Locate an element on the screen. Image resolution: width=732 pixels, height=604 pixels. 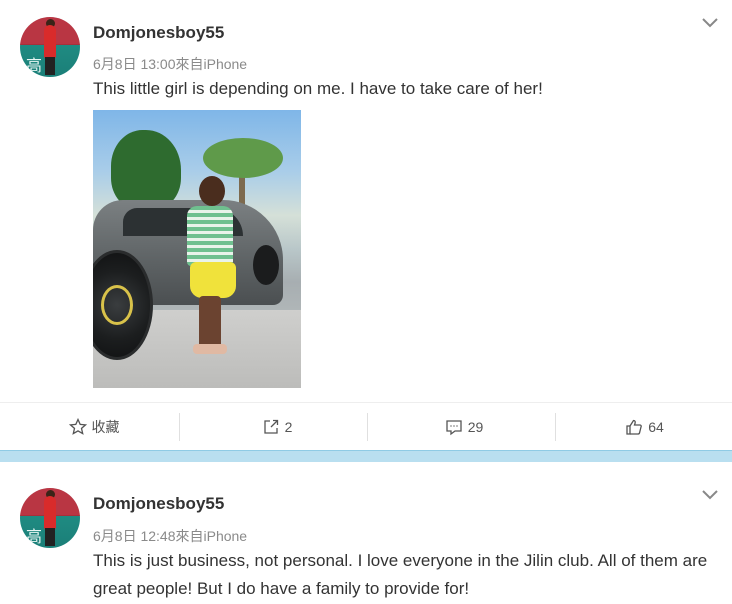
favorite-button: 收藏 is located at coordinates (94, 427).